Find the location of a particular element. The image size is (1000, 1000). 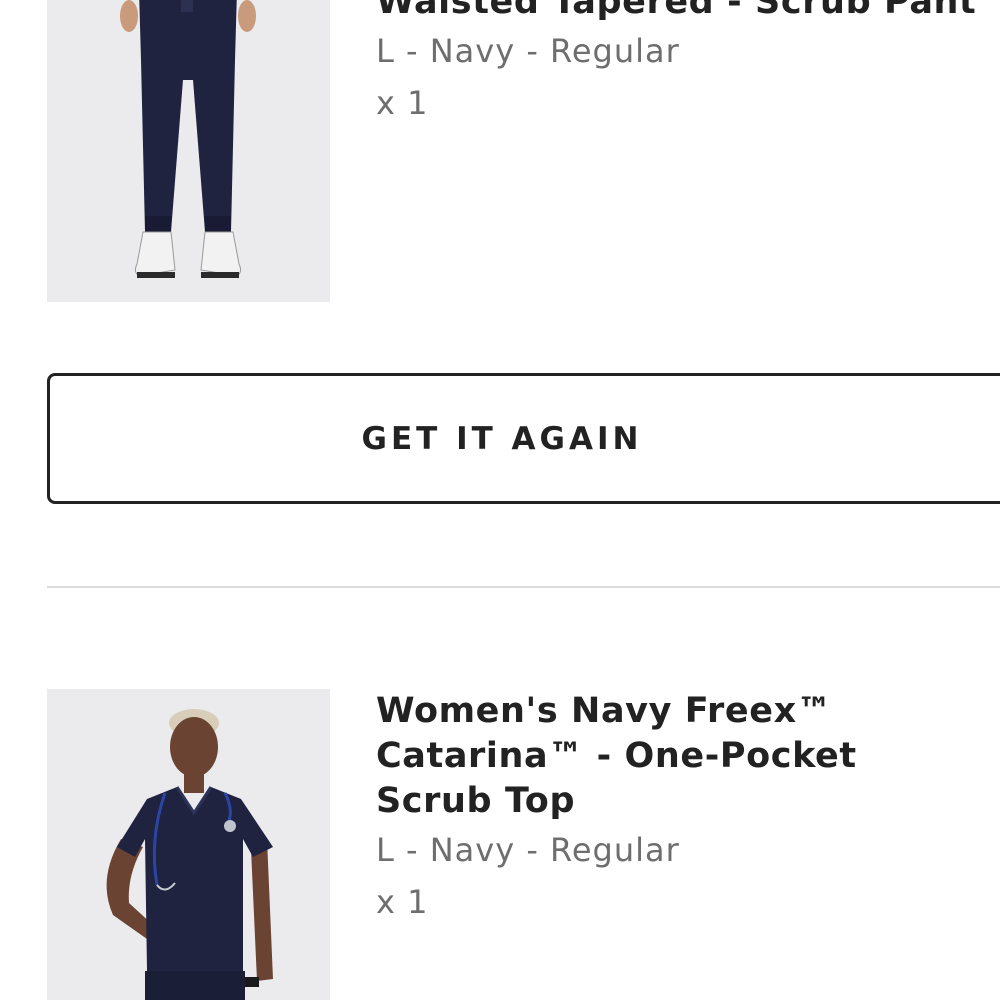

scrub-top-photo is located at coordinates (188, 844).